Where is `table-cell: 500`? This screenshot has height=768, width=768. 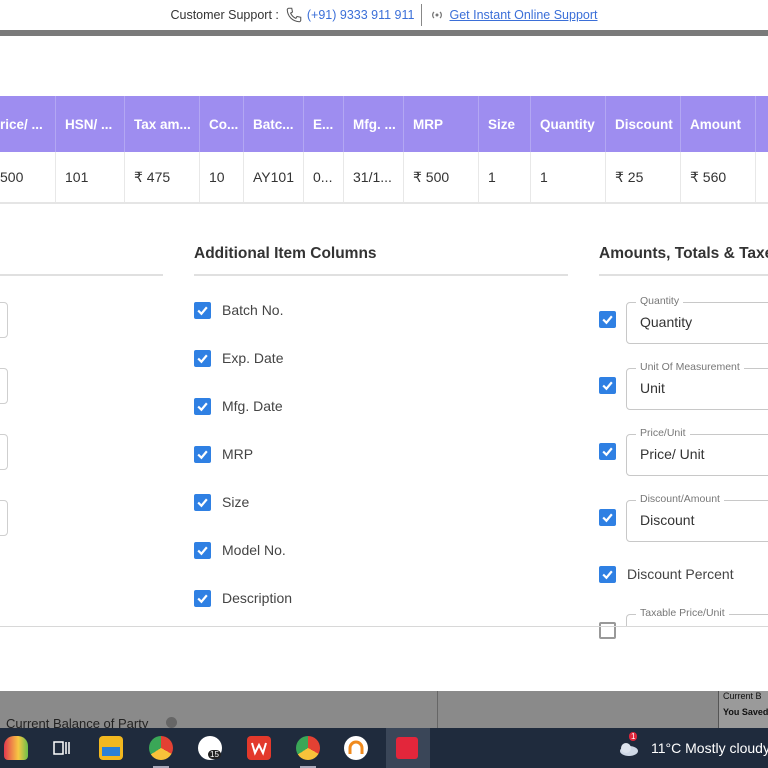 table-cell: 500 is located at coordinates (28, 177).